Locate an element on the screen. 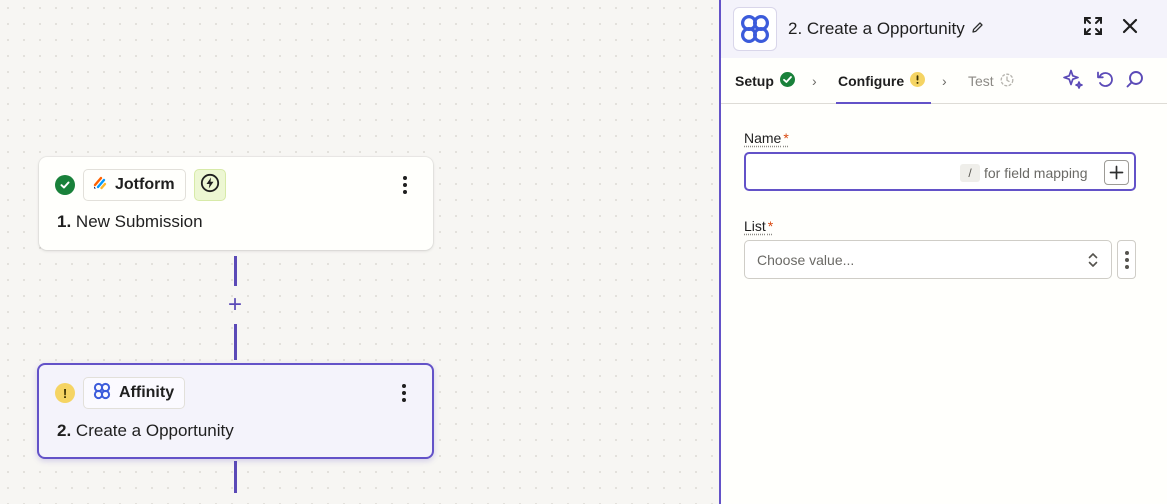  step-number: 1. is located at coordinates (64, 221).